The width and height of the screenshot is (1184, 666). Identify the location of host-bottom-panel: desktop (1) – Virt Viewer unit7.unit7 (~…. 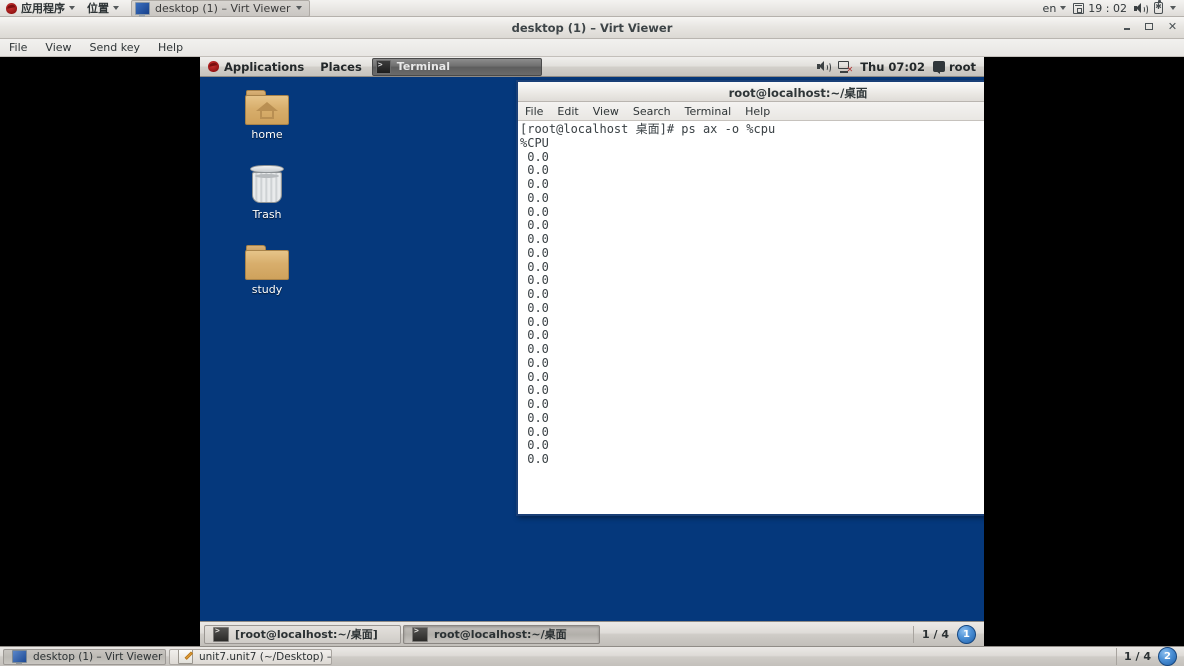
(592, 656).